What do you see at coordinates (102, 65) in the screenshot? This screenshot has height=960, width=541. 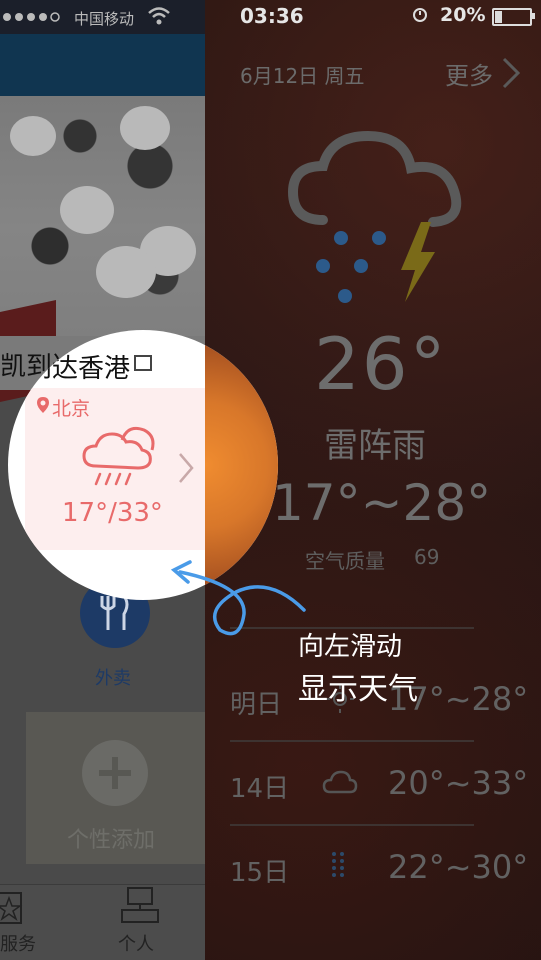 I see `home-header` at bounding box center [102, 65].